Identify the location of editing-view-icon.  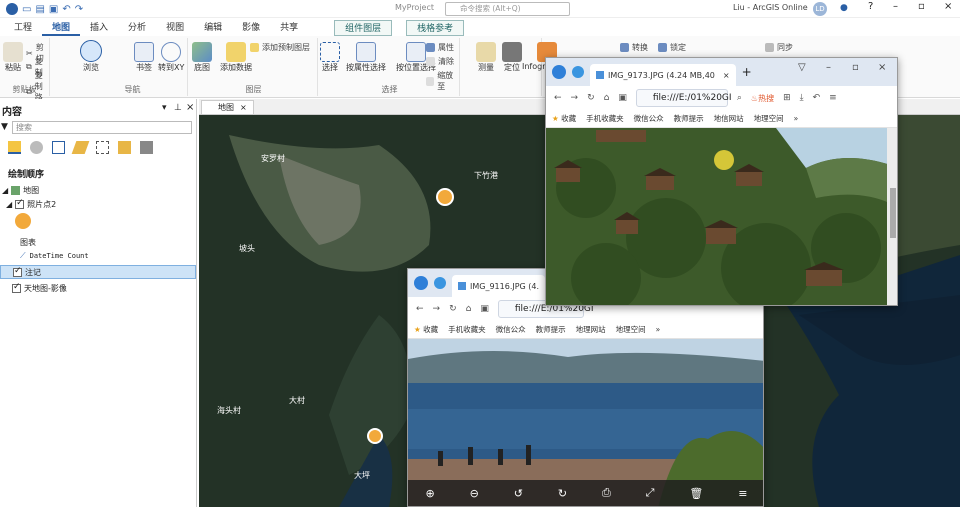
(80, 147).